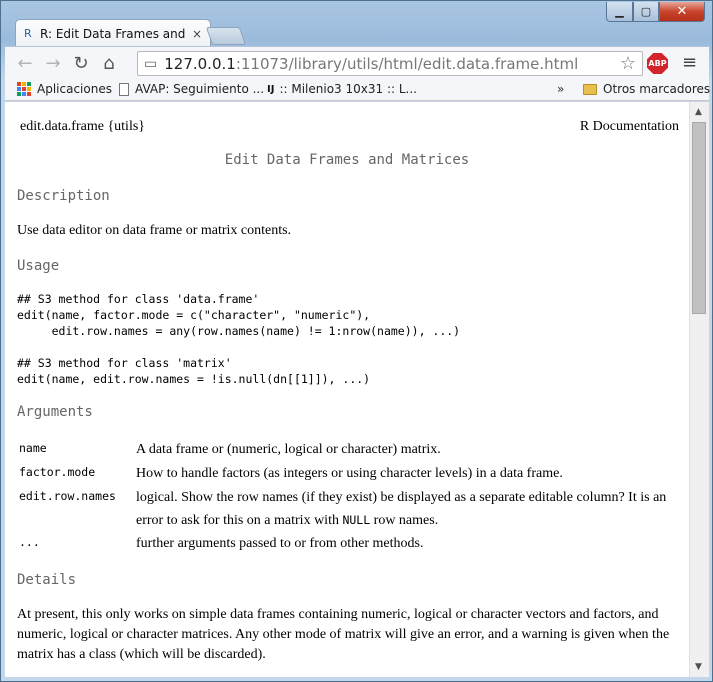 The width and height of the screenshot is (713, 682). Describe the element at coordinates (83, 126) in the screenshot. I see `doc-header-left: edit.data.frame {utils}` at that location.